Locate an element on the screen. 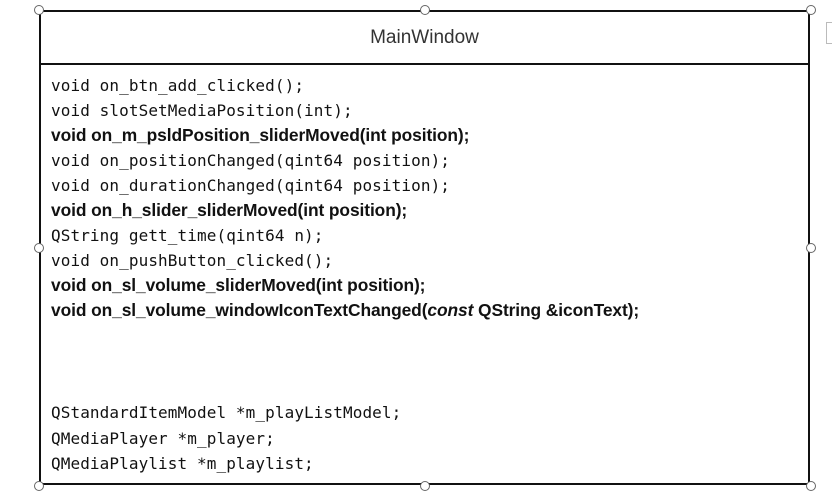  resize-handle-top is located at coordinates (425, 10).